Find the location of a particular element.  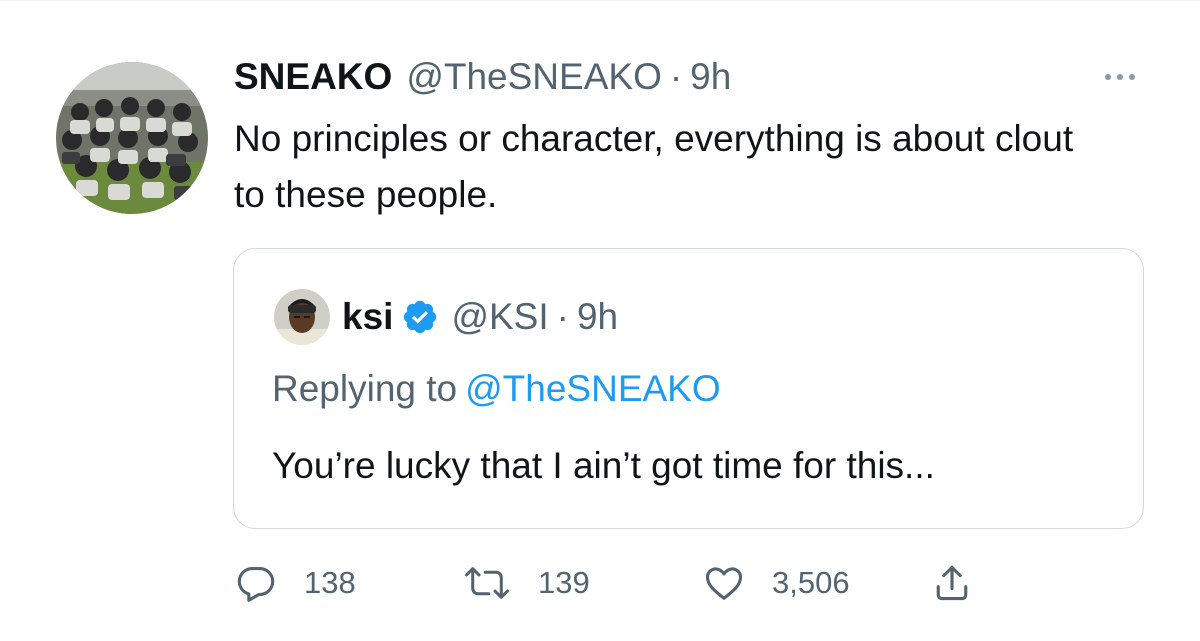

share-icon is located at coordinates (952, 583).